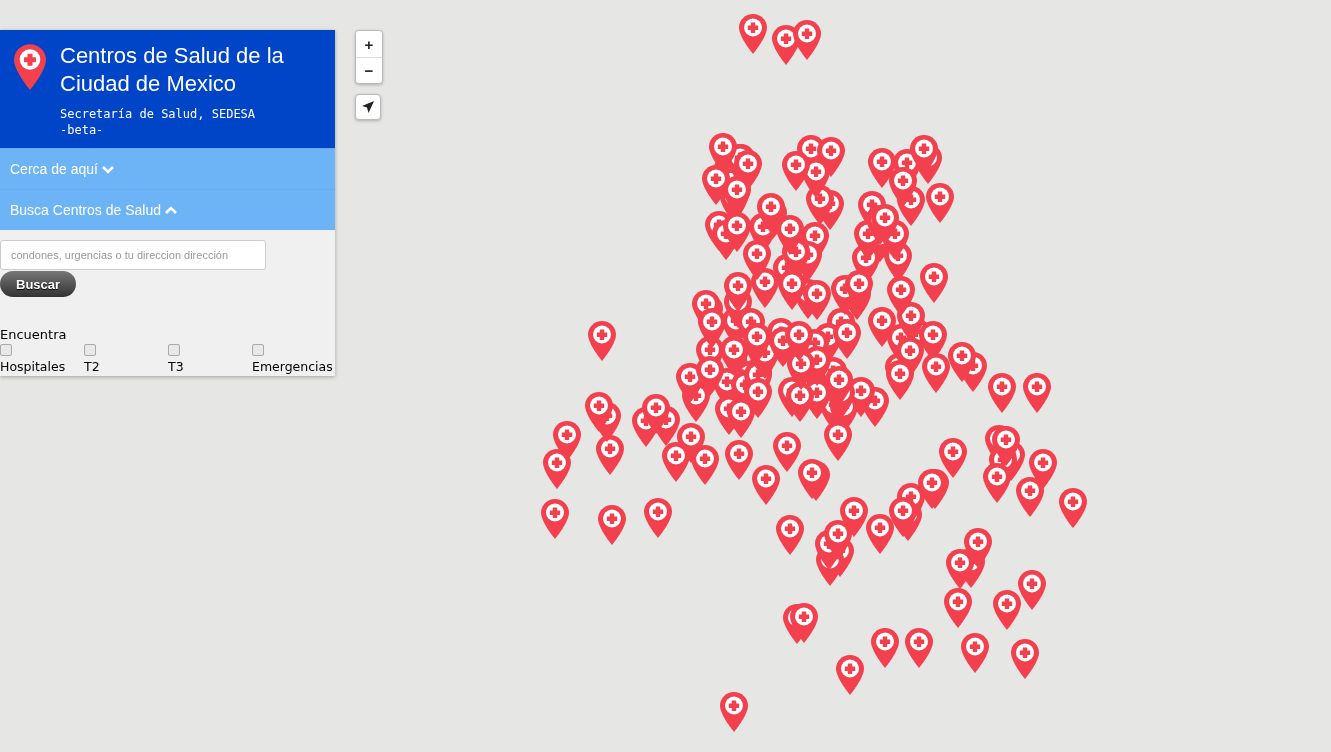  I want to click on zoom-out-button: −, so click(369, 70).